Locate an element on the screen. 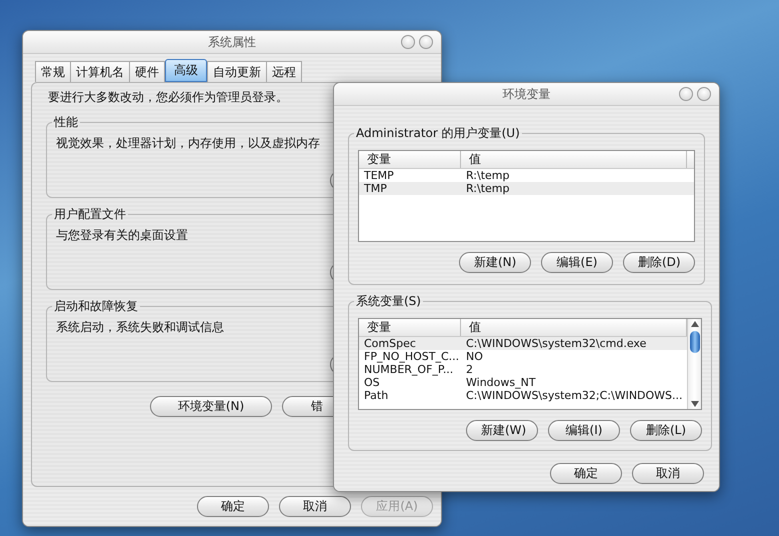 The image size is (779, 536). table-row: ComSpec C:\WINDOWS\system32\cmd.exe is located at coordinates (523, 343).